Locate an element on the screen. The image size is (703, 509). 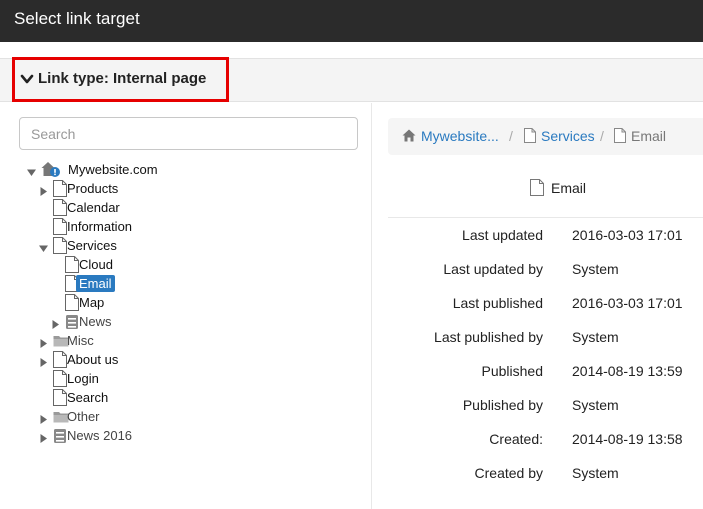
tree-item-label: Map is located at coordinates (92, 302).